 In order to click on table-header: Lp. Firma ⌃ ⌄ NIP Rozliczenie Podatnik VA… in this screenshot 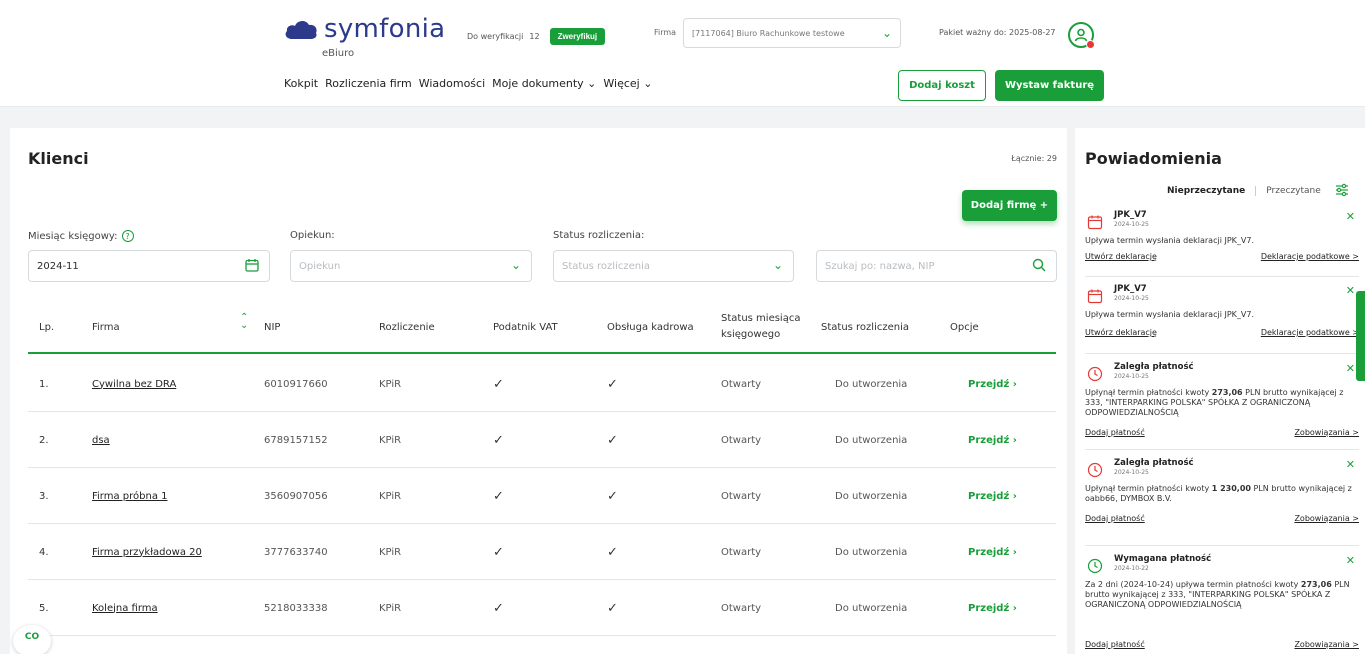, I will do `click(542, 328)`.